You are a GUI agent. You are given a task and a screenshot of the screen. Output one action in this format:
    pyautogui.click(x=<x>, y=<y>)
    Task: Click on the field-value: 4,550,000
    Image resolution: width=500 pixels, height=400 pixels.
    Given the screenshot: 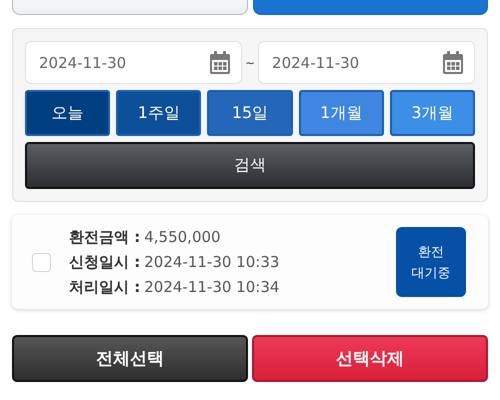 What is the action you would take?
    pyautogui.click(x=182, y=237)
    